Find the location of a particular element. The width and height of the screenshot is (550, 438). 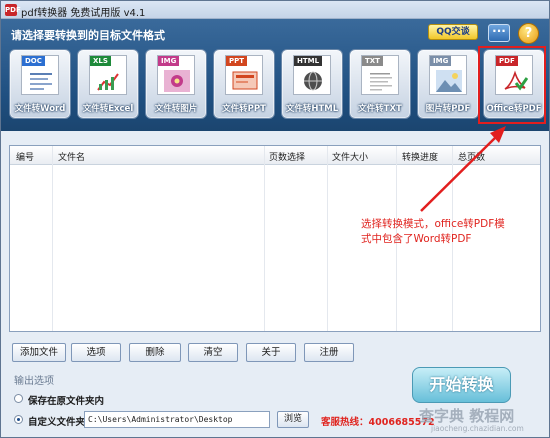

delete-button: 删除 is located at coordinates (155, 352).